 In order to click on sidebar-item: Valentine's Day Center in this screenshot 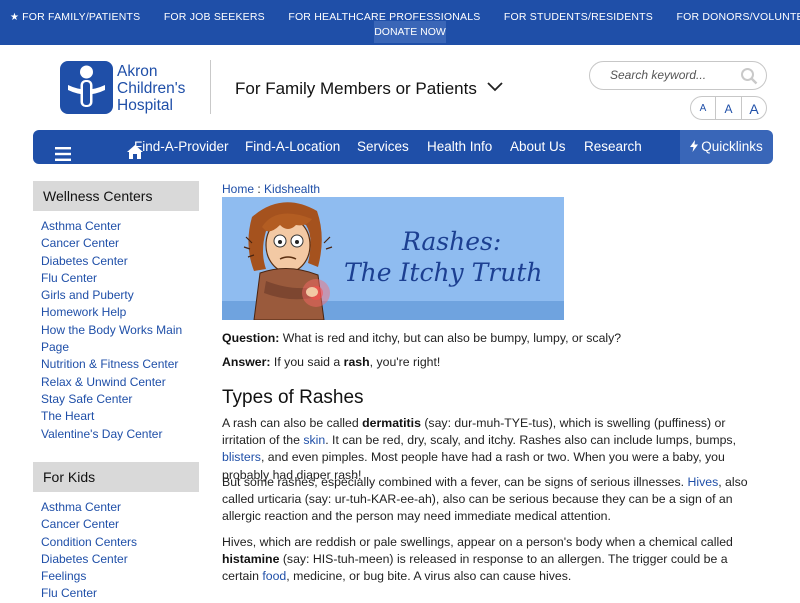, I will do `click(116, 434)`.